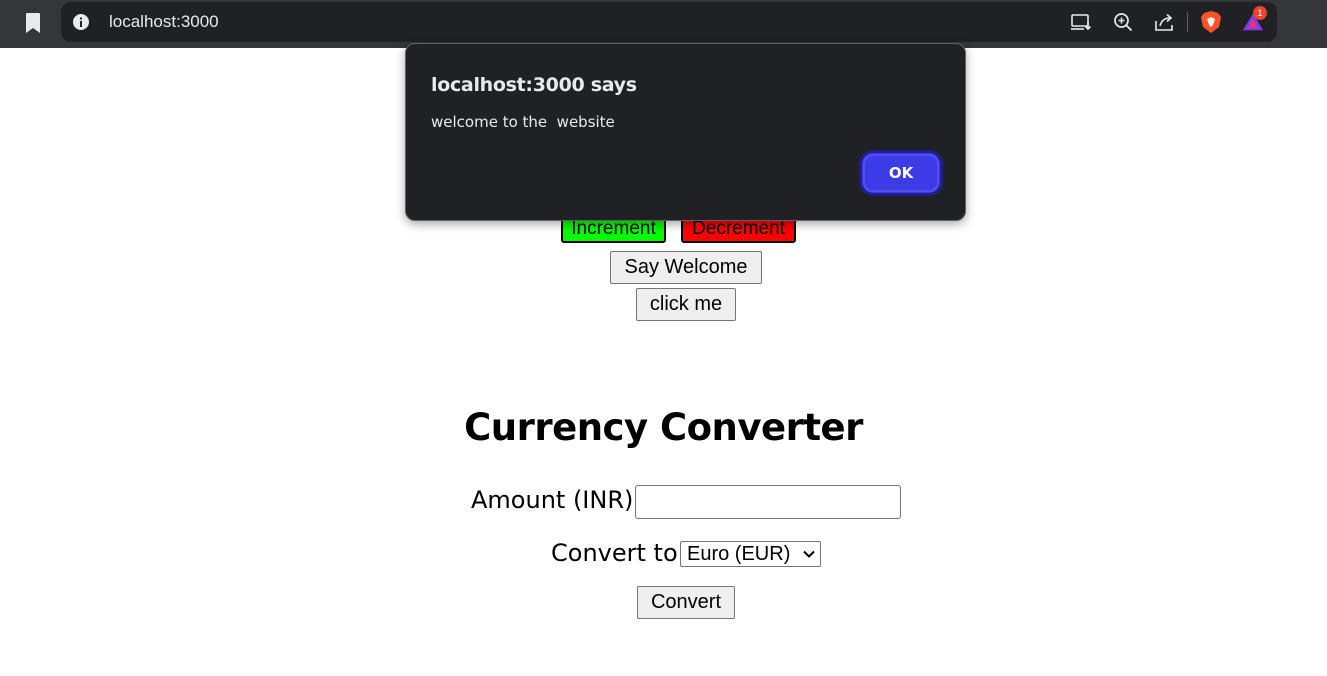  What do you see at coordinates (523, 122) in the screenshot?
I see `dialog-message: welcome to the website` at bounding box center [523, 122].